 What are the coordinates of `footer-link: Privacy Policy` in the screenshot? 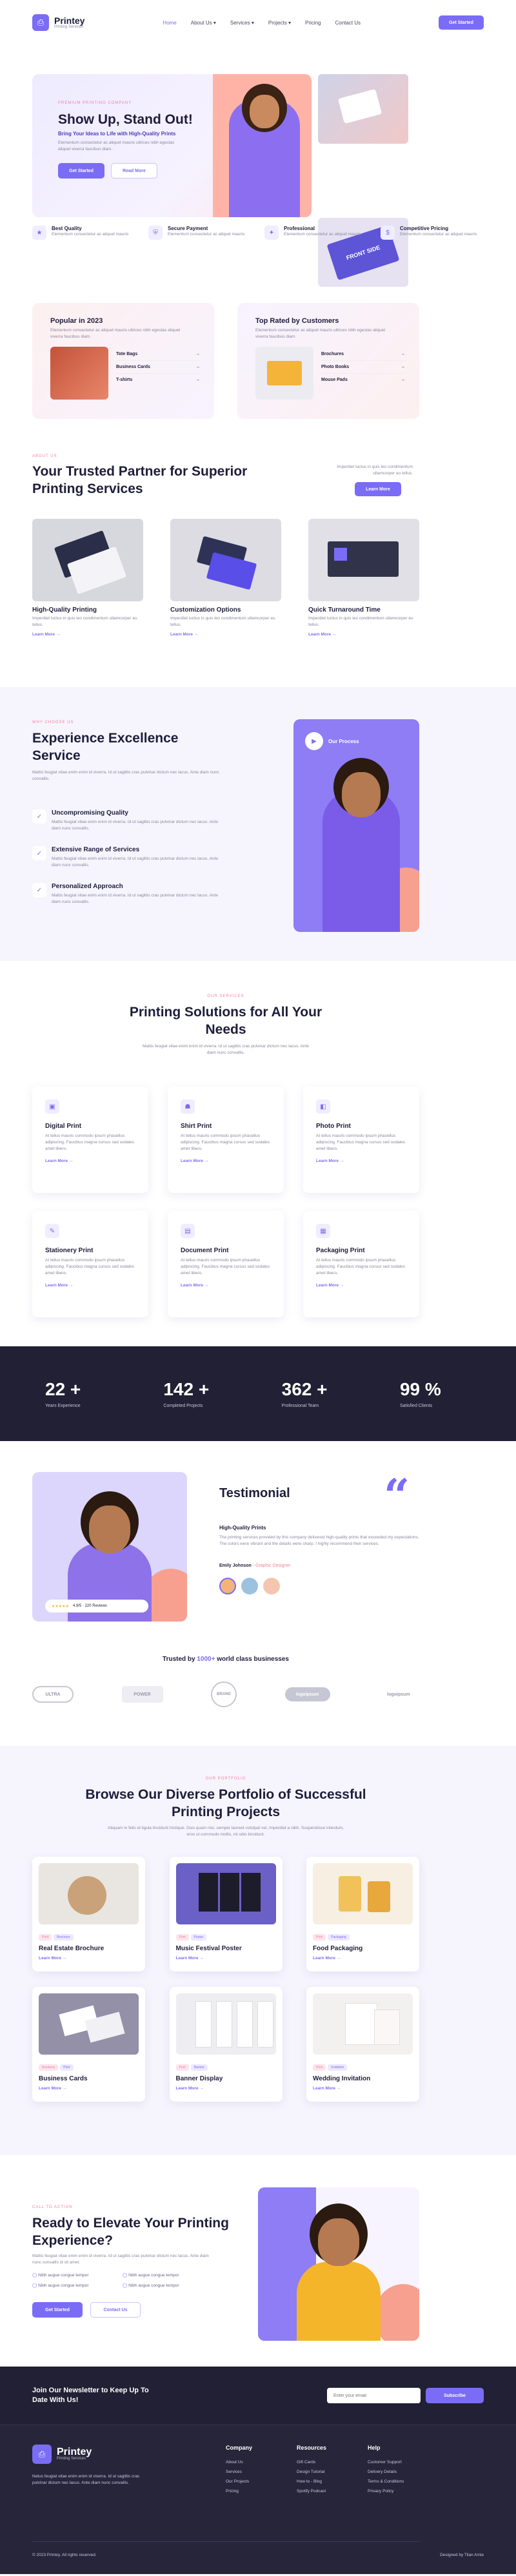 It's located at (393, 2491).